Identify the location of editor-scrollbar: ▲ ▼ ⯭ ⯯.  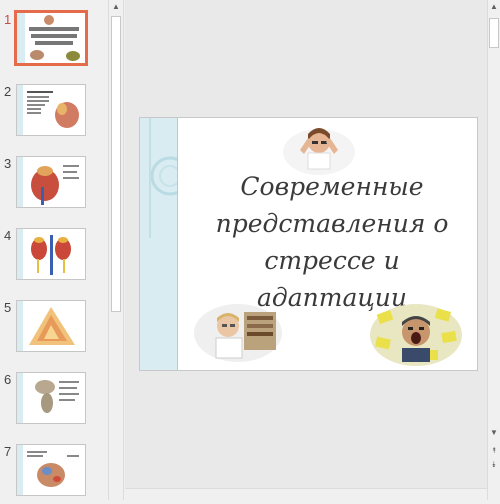
(493, 250).